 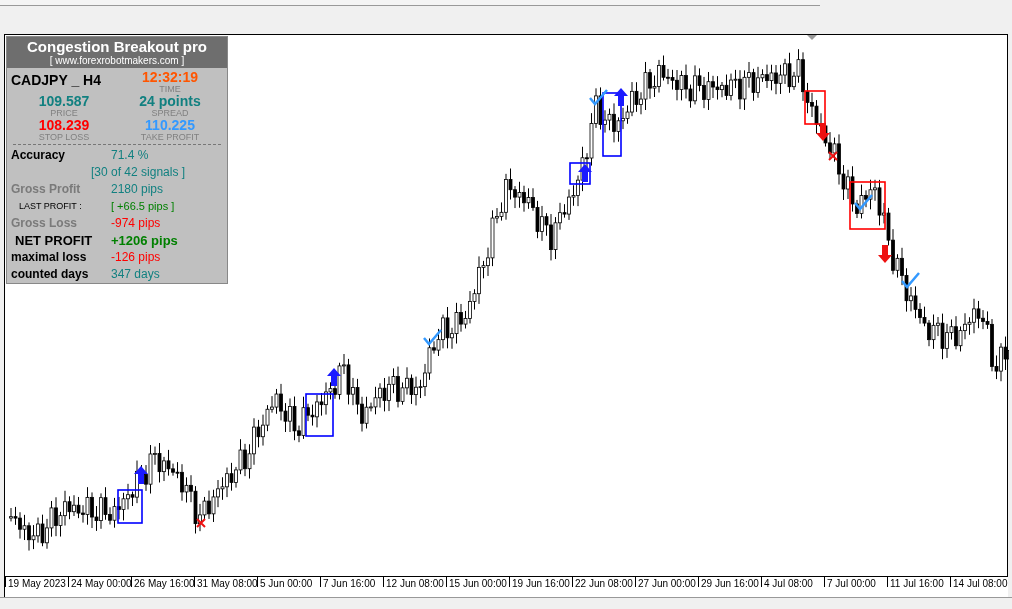 What do you see at coordinates (64, 113) in the screenshot?
I see `price-caption: PRICE` at bounding box center [64, 113].